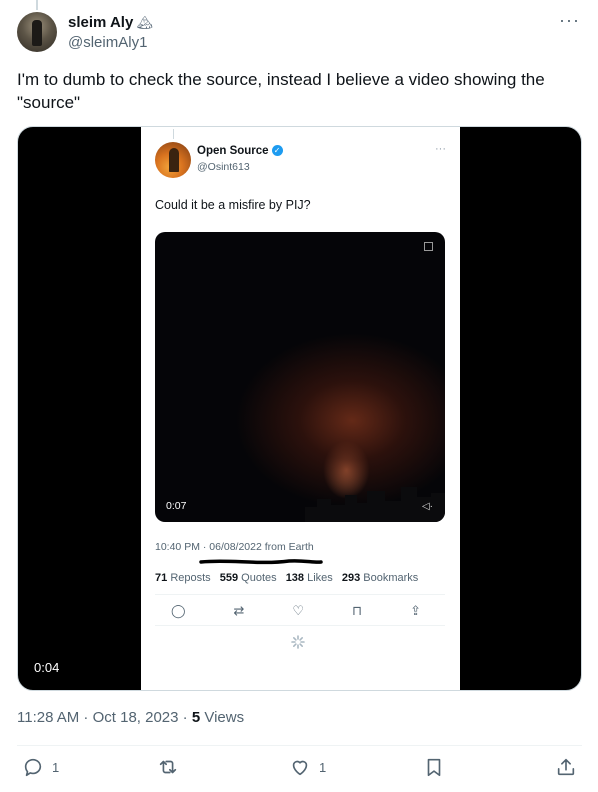 The image size is (598, 792). Describe the element at coordinates (240, 151) in the screenshot. I see `embedded-author-name: Open Source ✓` at that location.